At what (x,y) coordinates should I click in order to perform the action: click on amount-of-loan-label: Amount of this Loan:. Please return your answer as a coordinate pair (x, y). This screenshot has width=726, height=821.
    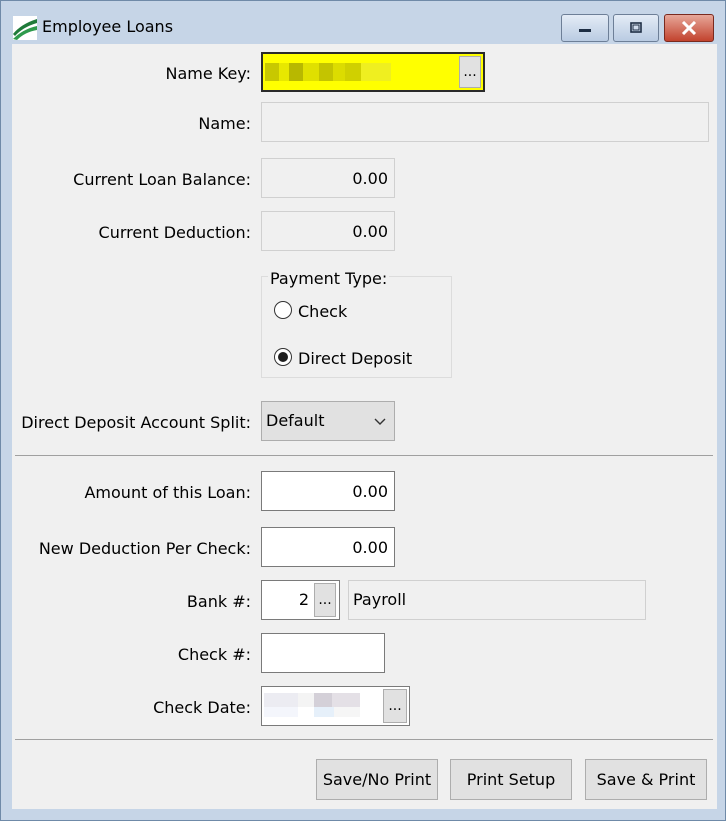
    Looking at the image, I should click on (167, 492).